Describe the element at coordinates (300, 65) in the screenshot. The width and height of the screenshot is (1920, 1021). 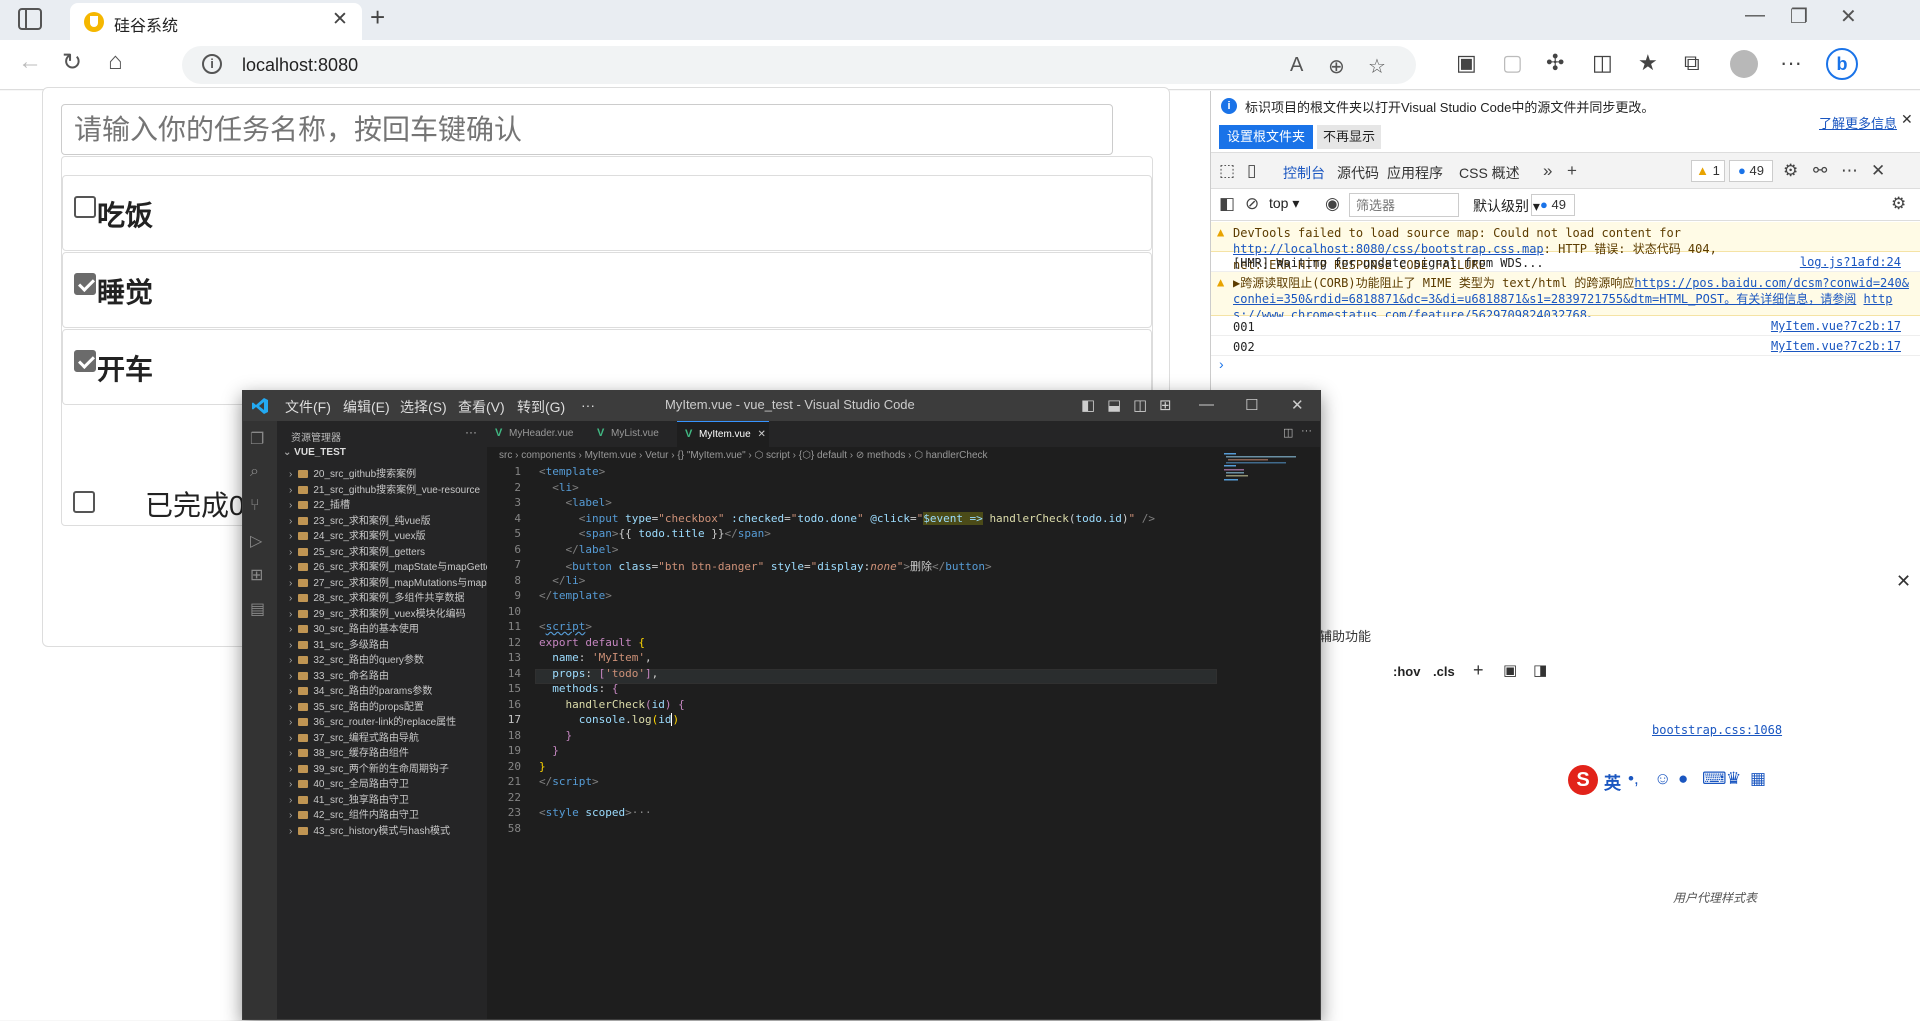
I see `url-text: localhost:8080` at that location.